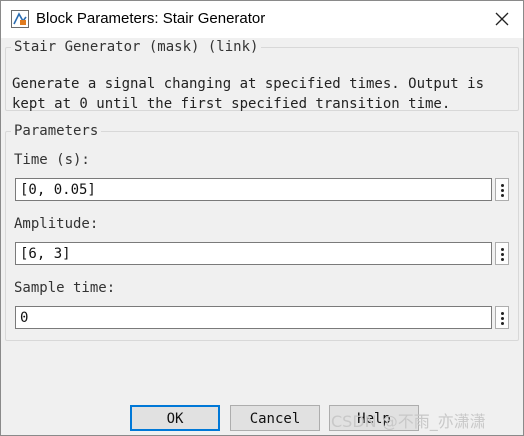 The height and width of the screenshot is (436, 524). I want to click on sample-time-menu-button, so click(502, 317).